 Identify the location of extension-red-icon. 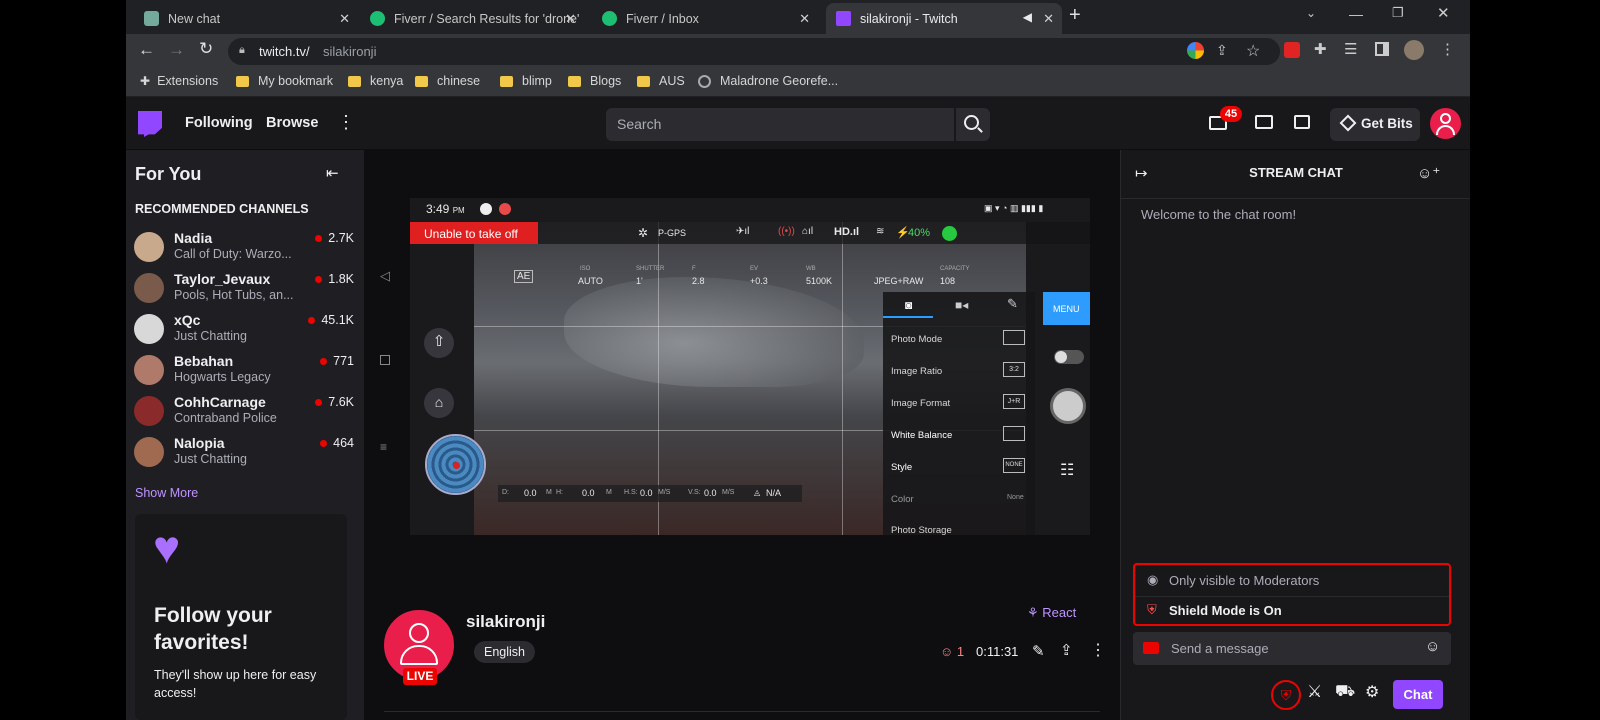
(1292, 50).